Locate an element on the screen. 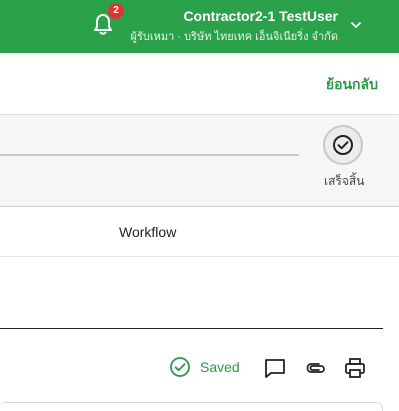 This screenshot has width=399, height=411. back-link: ย้อนกลับ is located at coordinates (352, 85).